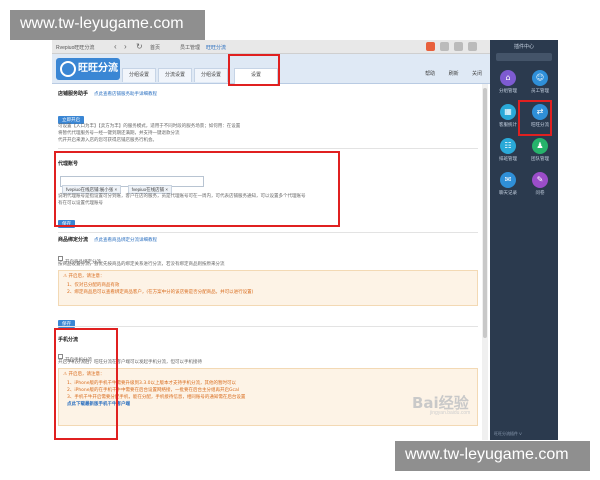 This screenshot has height=480, width=600. What do you see at coordinates (107, 25) in the screenshot?
I see `watermark-top: www.tw-leyugame.com` at bounding box center [107, 25].